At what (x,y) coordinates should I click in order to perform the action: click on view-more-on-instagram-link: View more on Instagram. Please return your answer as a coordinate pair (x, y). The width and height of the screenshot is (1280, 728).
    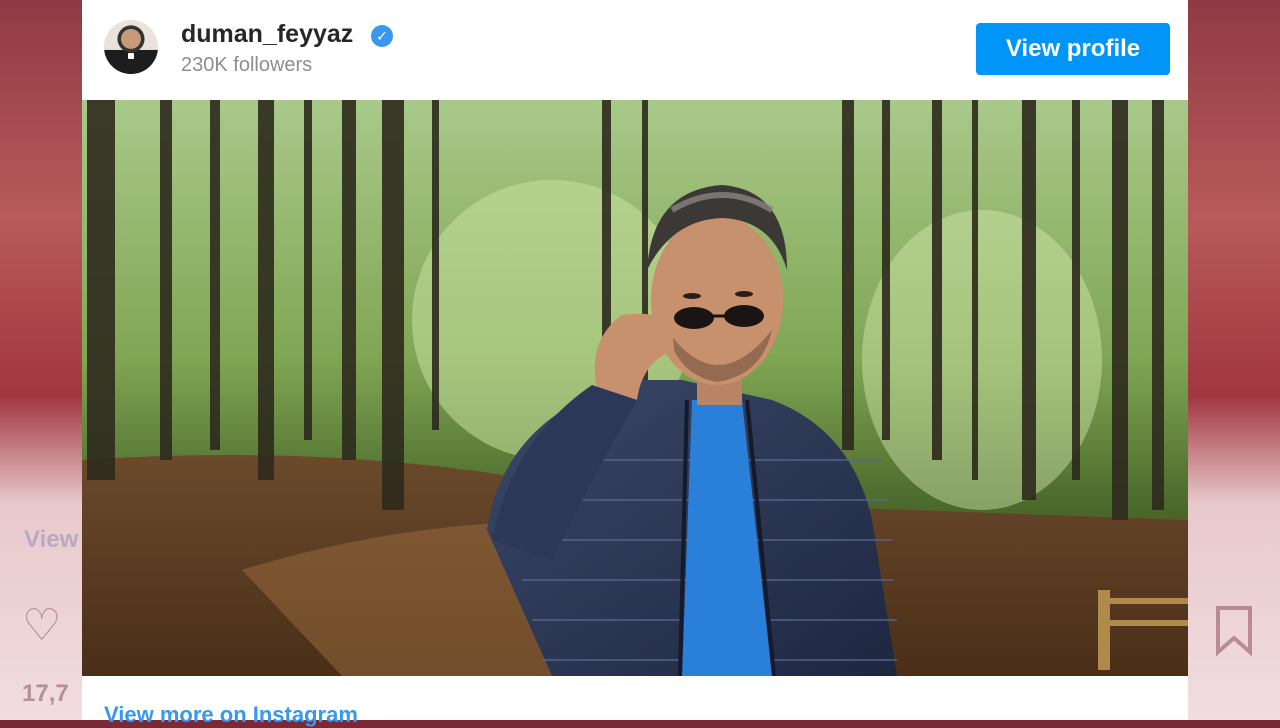
    Looking at the image, I should click on (231, 715).